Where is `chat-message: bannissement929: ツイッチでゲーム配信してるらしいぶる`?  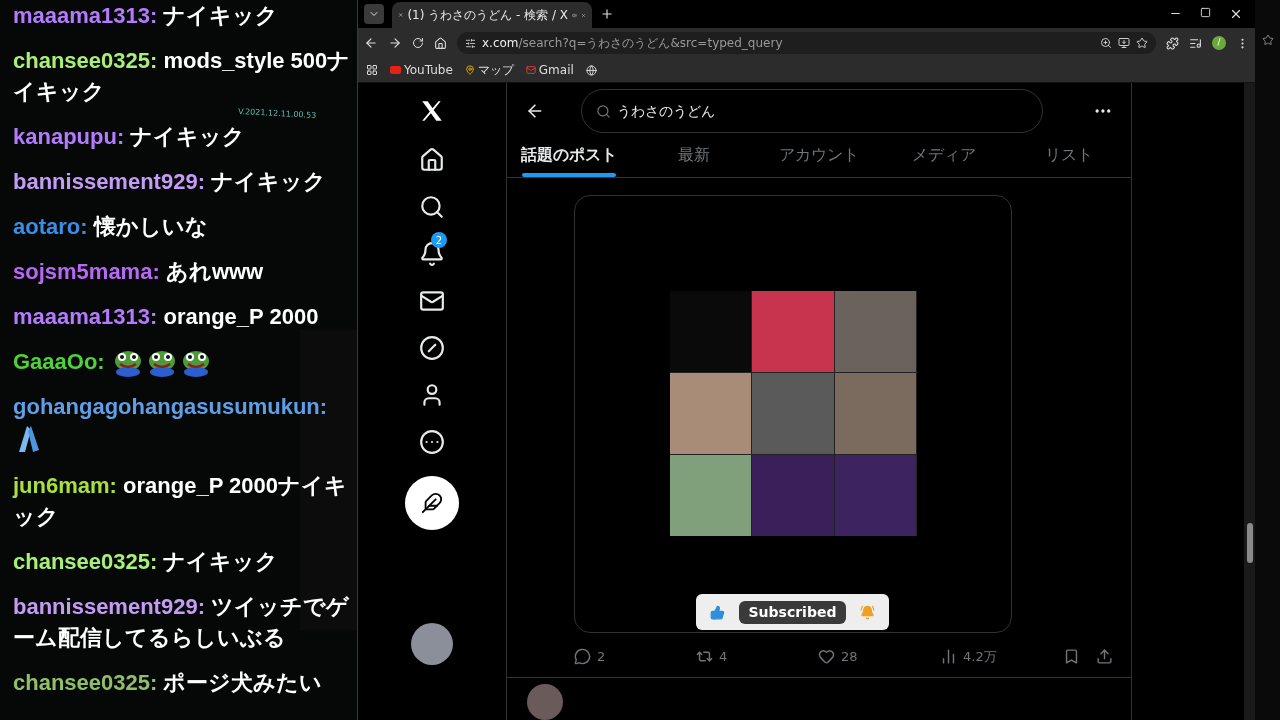 chat-message: bannissement929: ツイッチでゲーム配信してるらしいぶる is located at coordinates (182, 623).